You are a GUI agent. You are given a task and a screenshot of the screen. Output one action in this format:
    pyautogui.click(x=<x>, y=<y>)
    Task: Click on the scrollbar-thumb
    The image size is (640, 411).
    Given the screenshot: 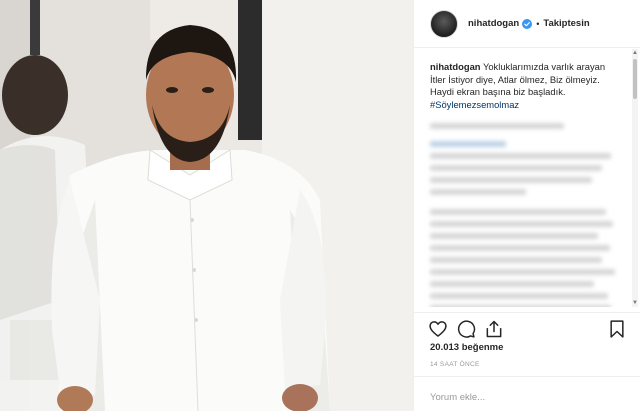 What is the action you would take?
    pyautogui.click(x=635, y=79)
    